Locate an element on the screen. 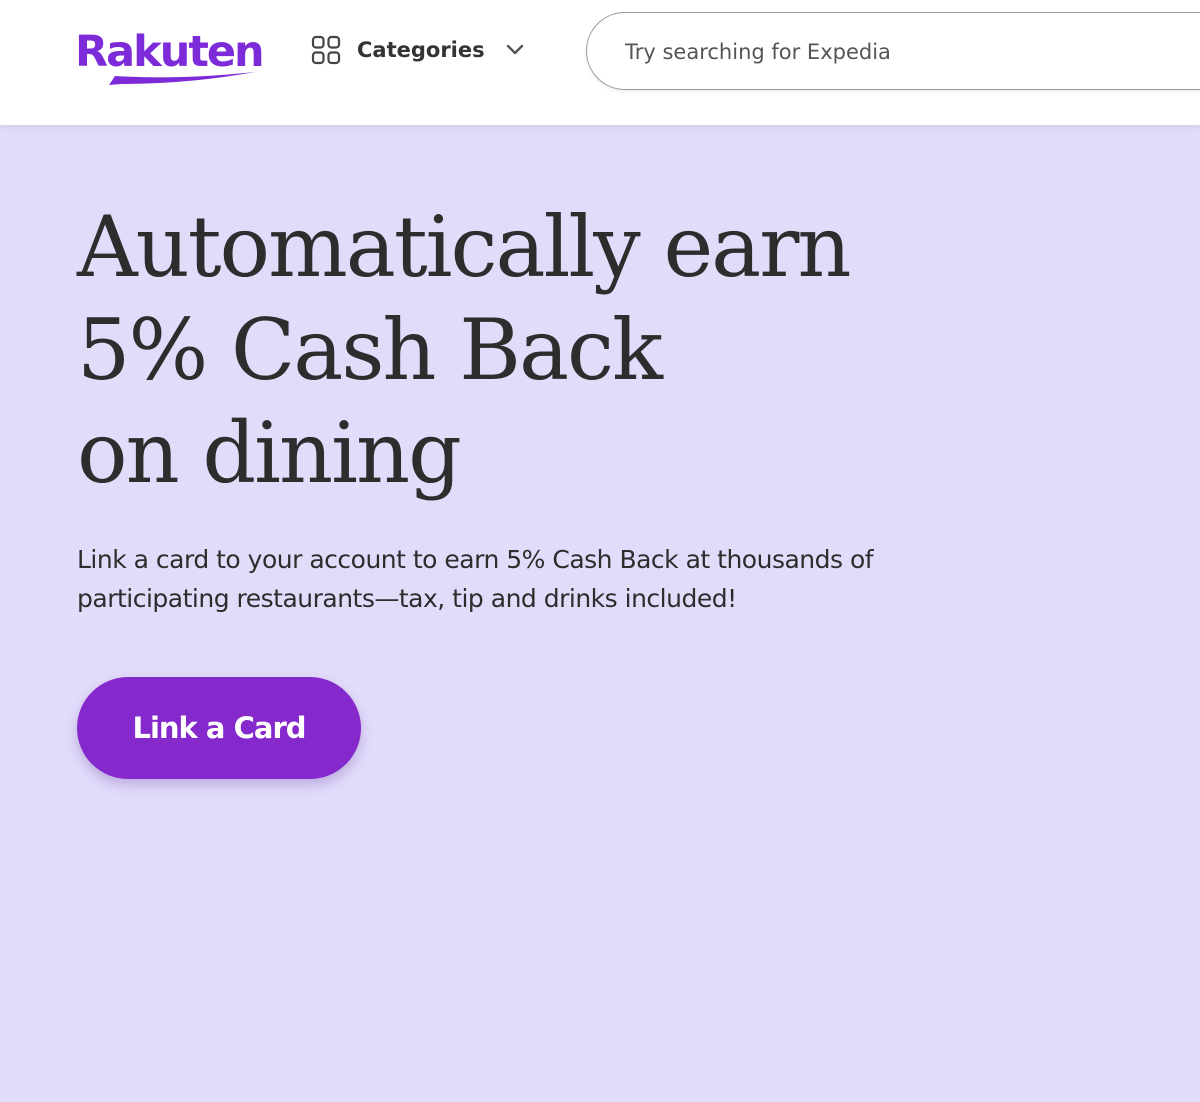 The height and width of the screenshot is (1102, 1200). rakuten-logo: Rakuten is located at coordinates (170, 56).